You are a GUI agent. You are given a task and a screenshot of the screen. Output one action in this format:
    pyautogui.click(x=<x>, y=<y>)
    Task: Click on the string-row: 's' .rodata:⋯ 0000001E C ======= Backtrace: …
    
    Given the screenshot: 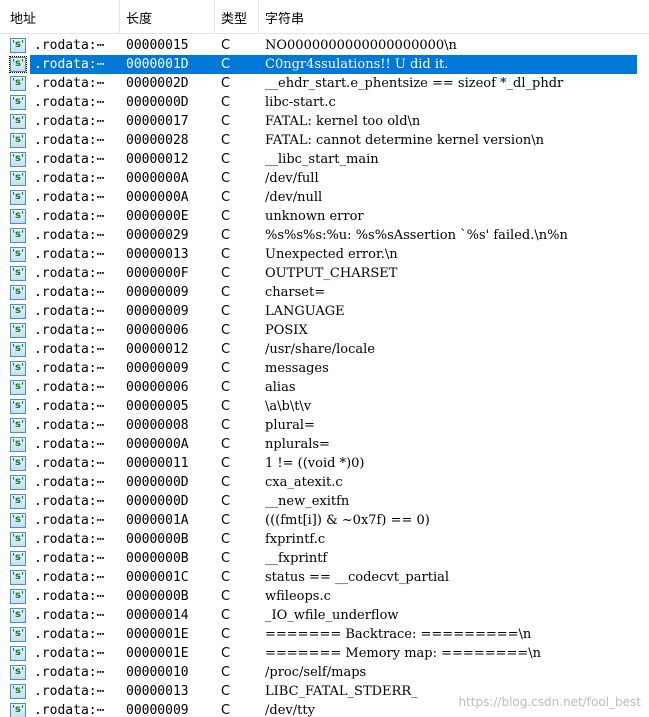 What is the action you would take?
    pyautogui.click(x=324, y=634)
    